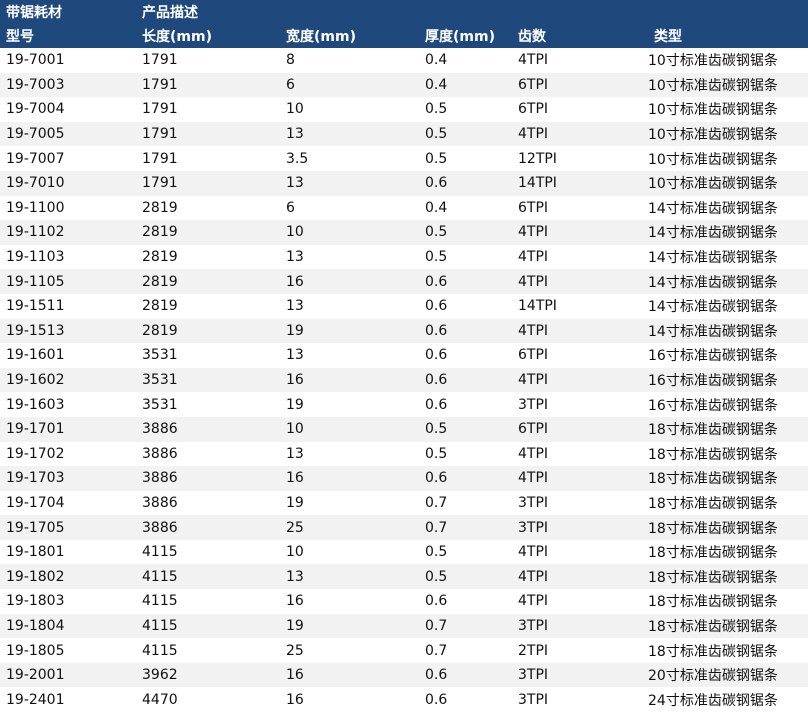  What do you see at coordinates (404, 134) in the screenshot?
I see `table-row: 19-7005 1791 13 0.5 4TPI 10寸标准齿碳钢锯条` at bounding box center [404, 134].